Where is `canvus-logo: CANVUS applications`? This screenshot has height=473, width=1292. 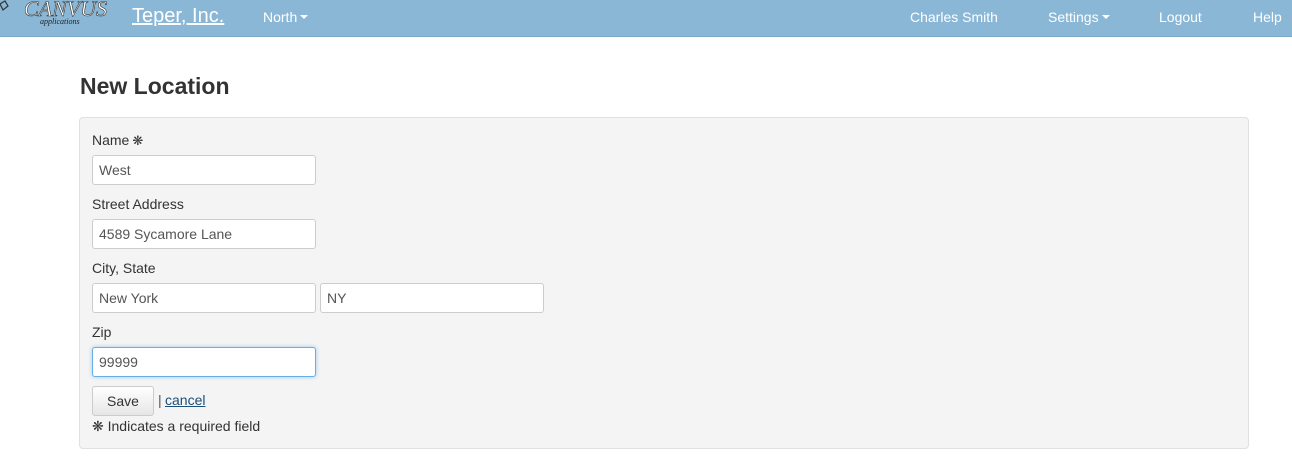
canvus-logo: CANVUS applications is located at coordinates (62, 17).